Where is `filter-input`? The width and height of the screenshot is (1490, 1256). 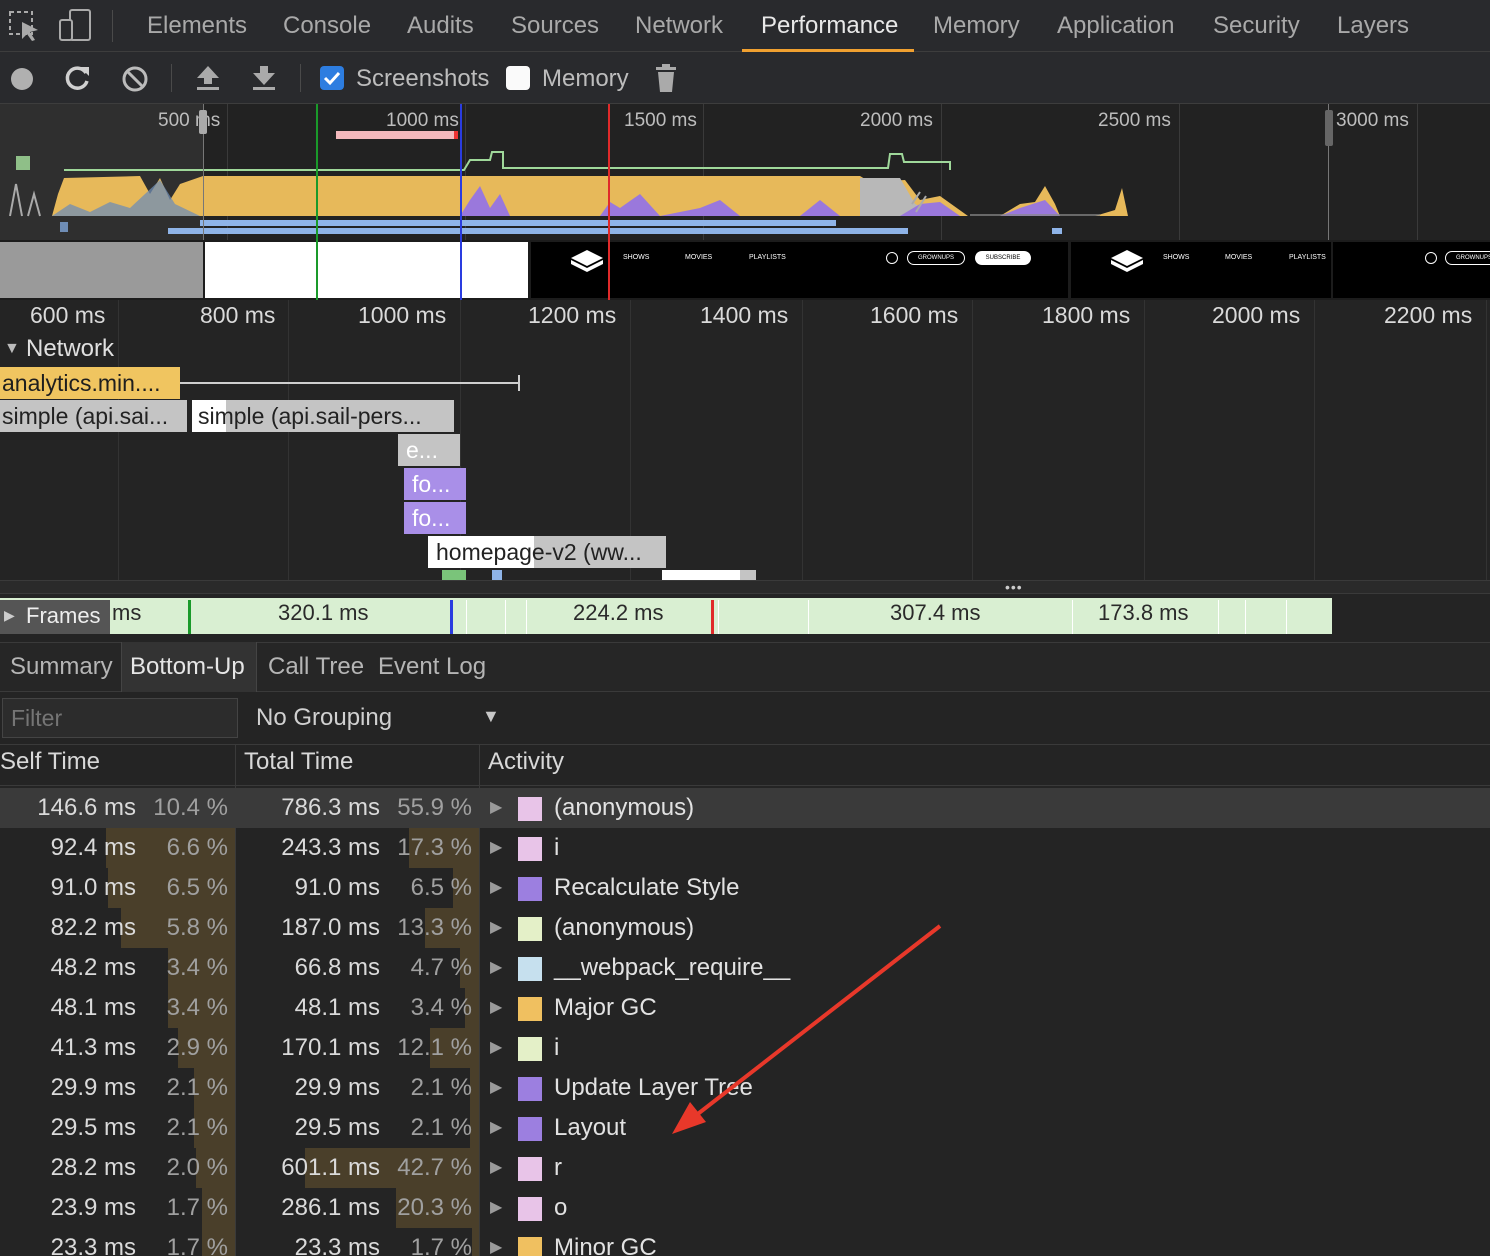 filter-input is located at coordinates (120, 718).